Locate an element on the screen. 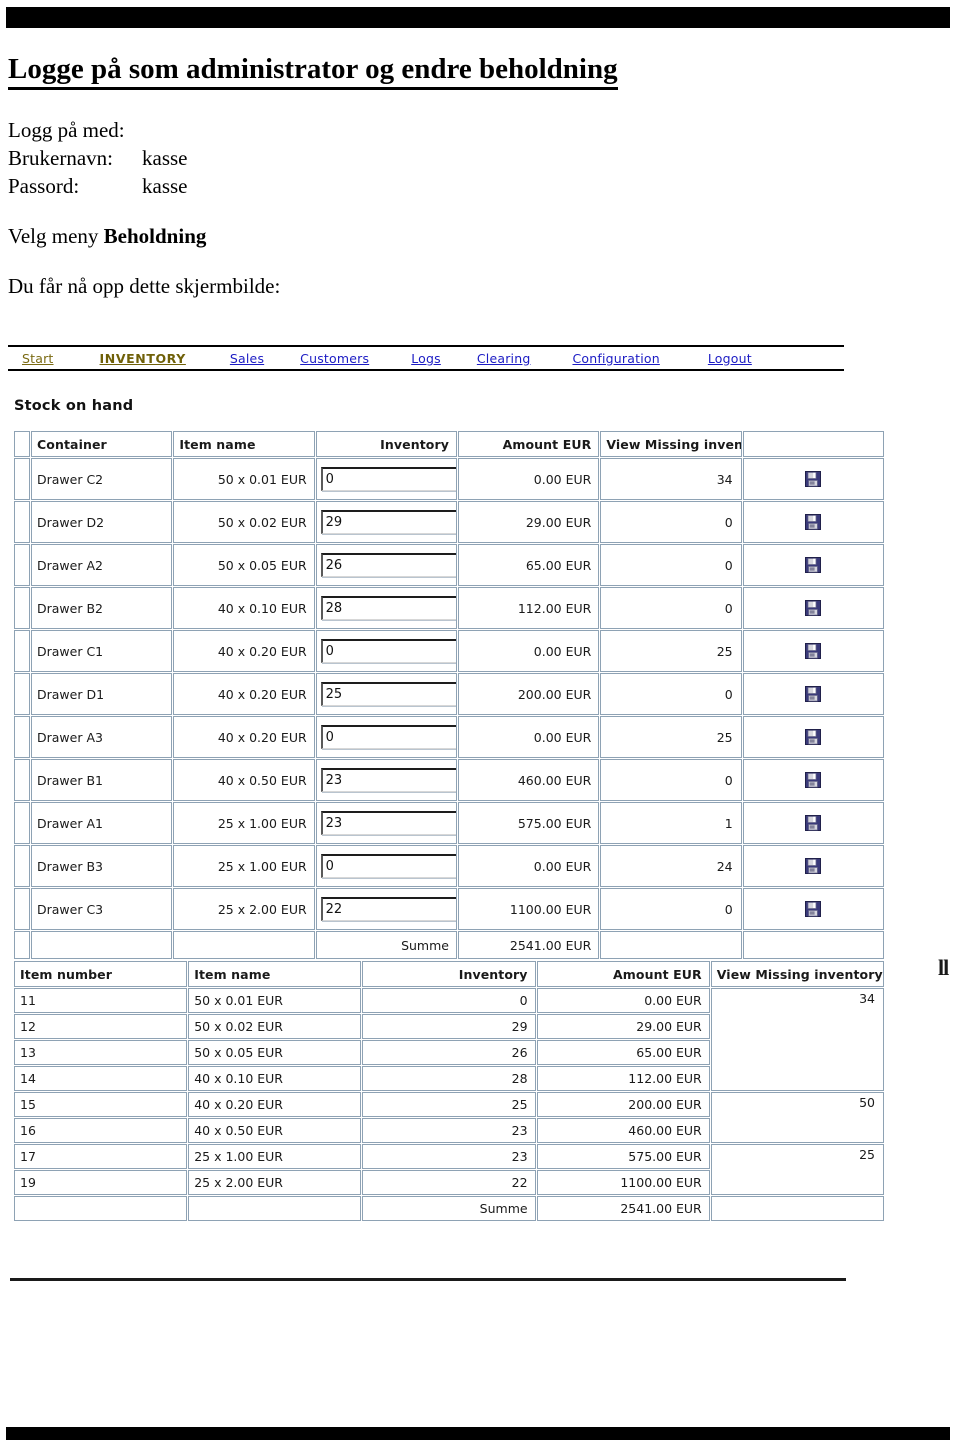 Image resolution: width=960 pixels, height=1440 pixels. cell-item-number: 13 is located at coordinates (101, 1052).